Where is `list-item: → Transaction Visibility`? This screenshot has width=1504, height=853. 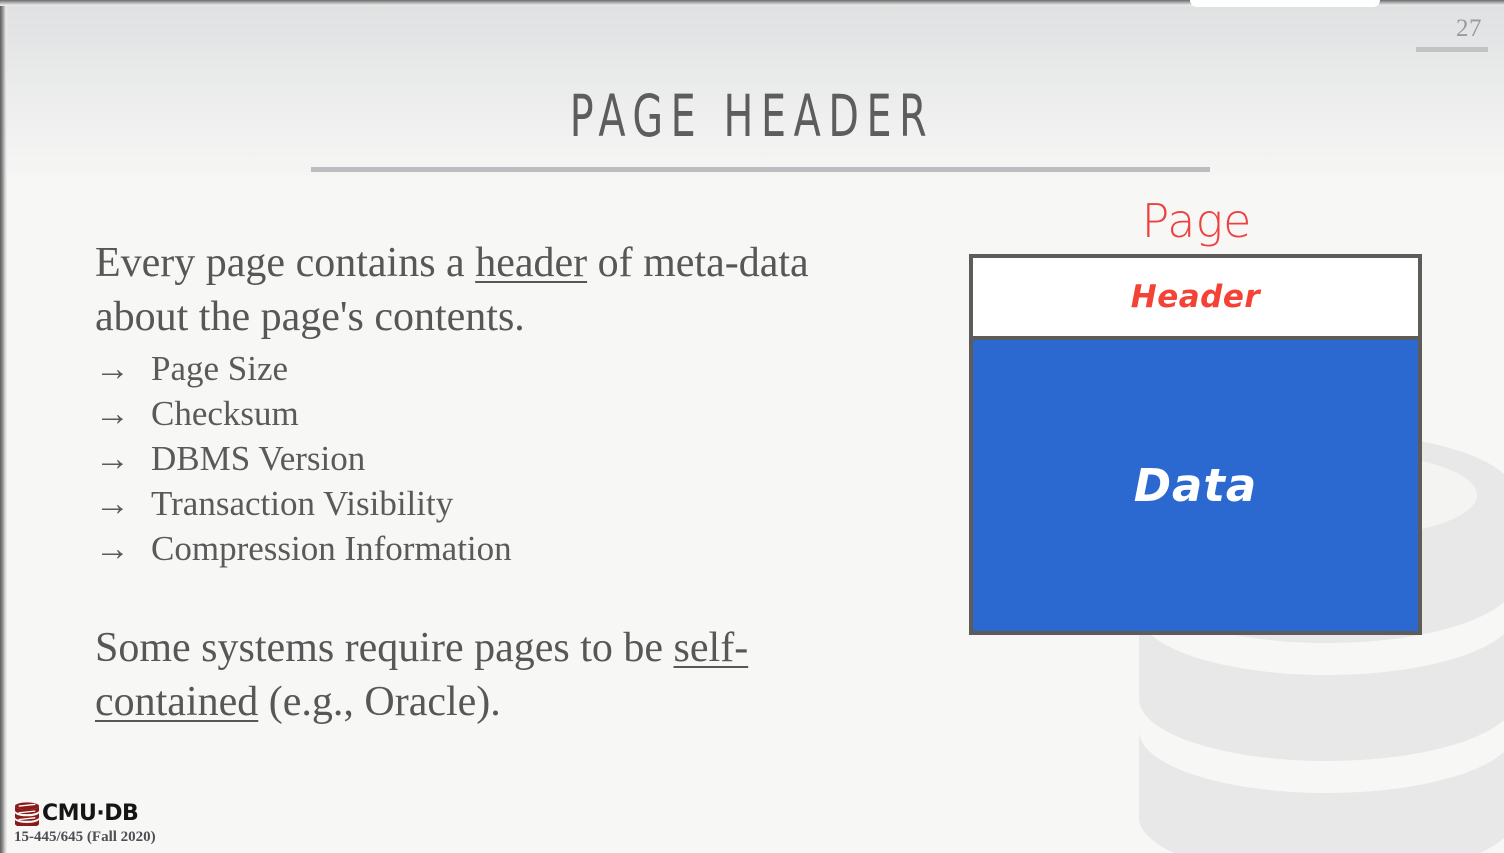 list-item: → Transaction Visibility is located at coordinates (490, 503).